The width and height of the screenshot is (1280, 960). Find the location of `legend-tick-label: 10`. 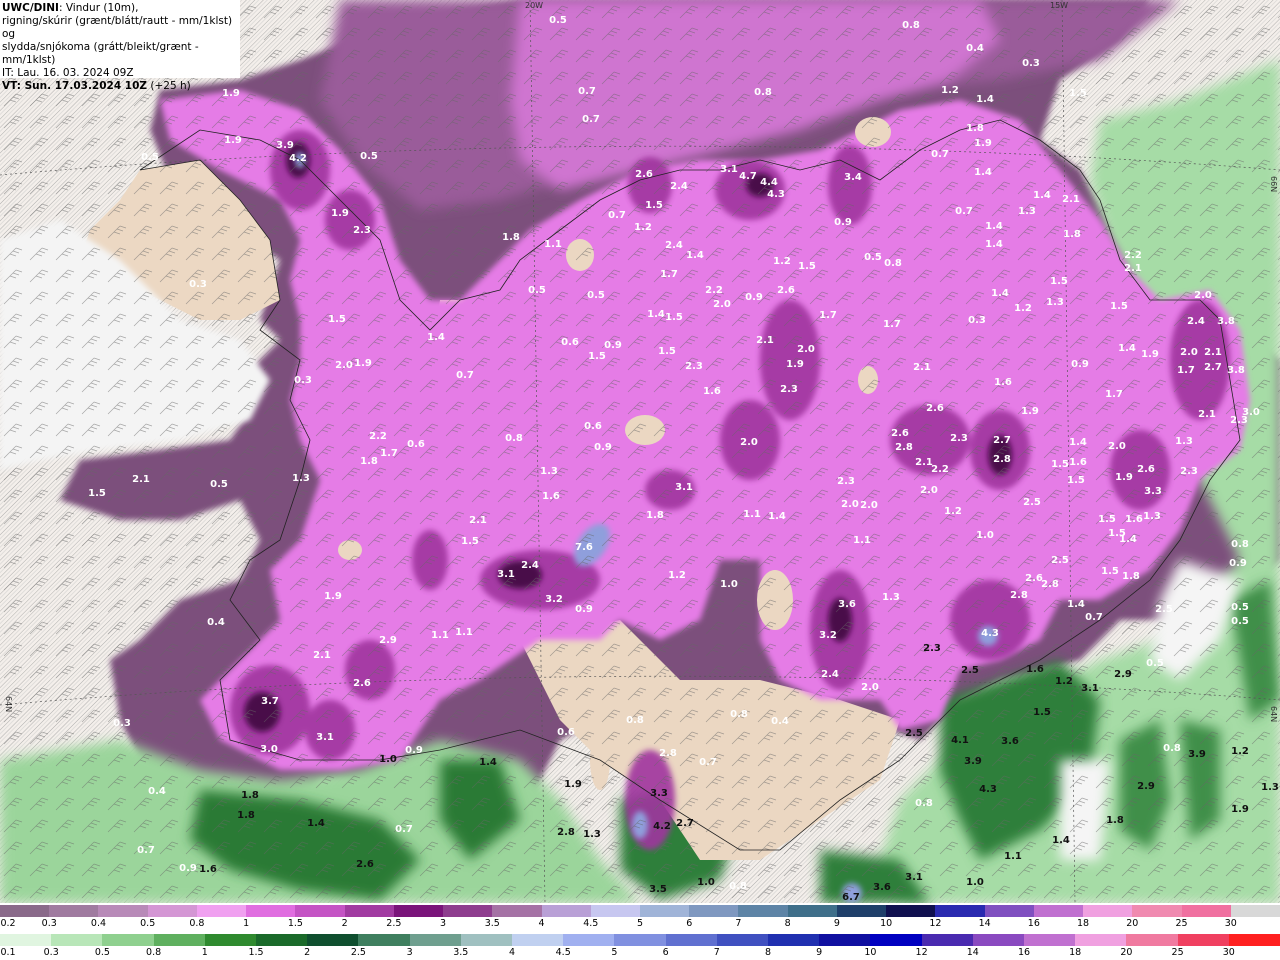

legend-tick-label: 10 is located at coordinates (886, 923).